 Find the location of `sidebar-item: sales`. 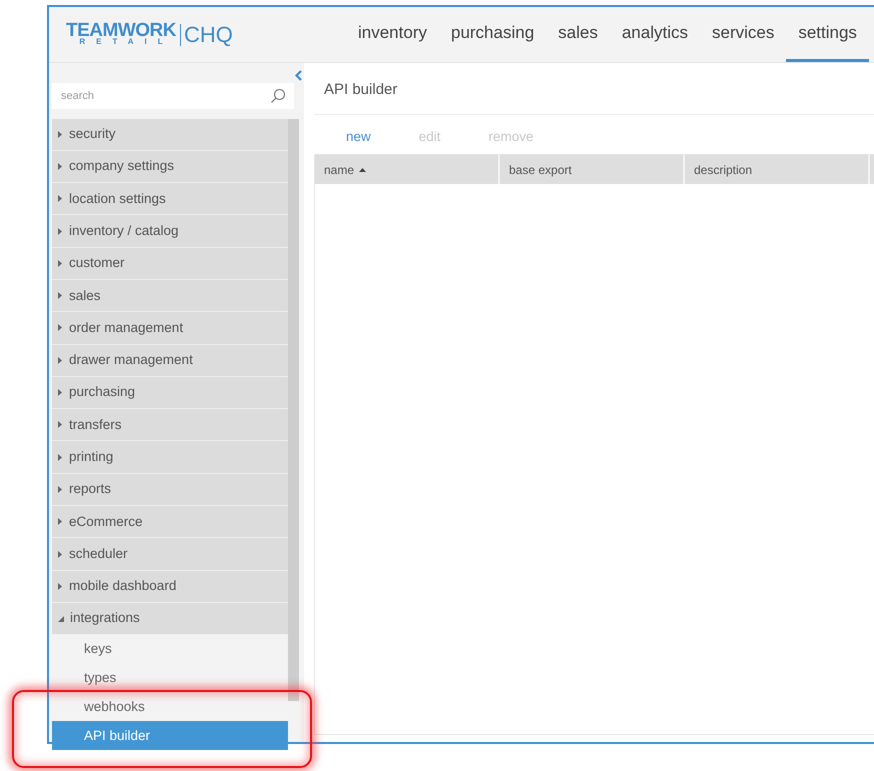

sidebar-item: sales is located at coordinates (170, 296).